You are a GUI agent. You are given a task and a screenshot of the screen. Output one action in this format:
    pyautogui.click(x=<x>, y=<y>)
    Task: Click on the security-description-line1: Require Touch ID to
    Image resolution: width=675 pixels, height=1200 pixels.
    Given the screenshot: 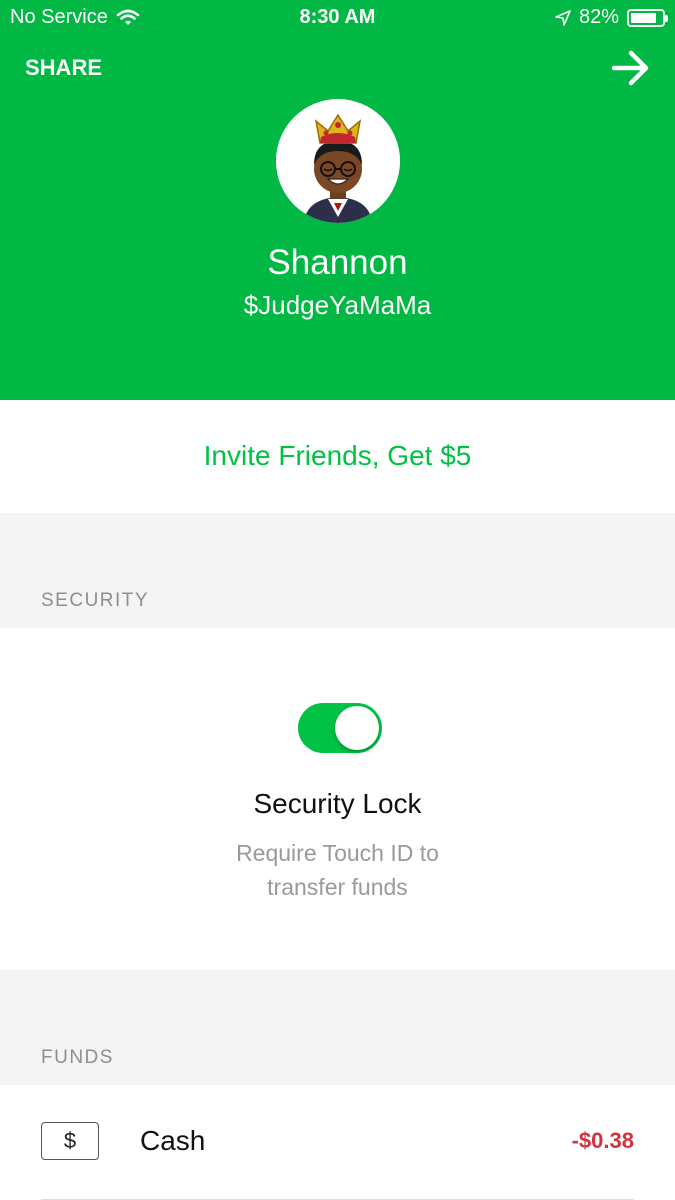 What is the action you would take?
    pyautogui.click(x=337, y=853)
    